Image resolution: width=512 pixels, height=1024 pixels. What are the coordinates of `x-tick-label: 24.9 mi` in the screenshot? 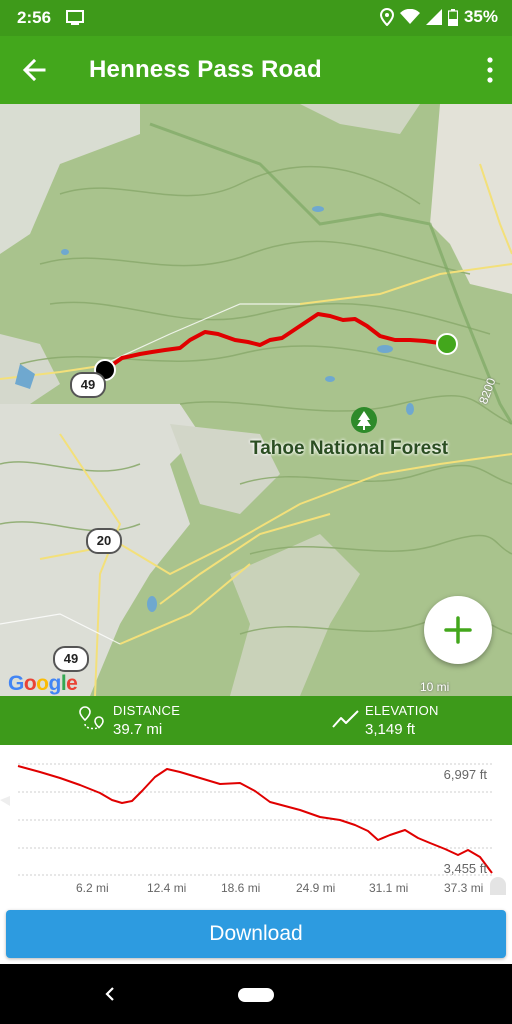 It's located at (316, 888).